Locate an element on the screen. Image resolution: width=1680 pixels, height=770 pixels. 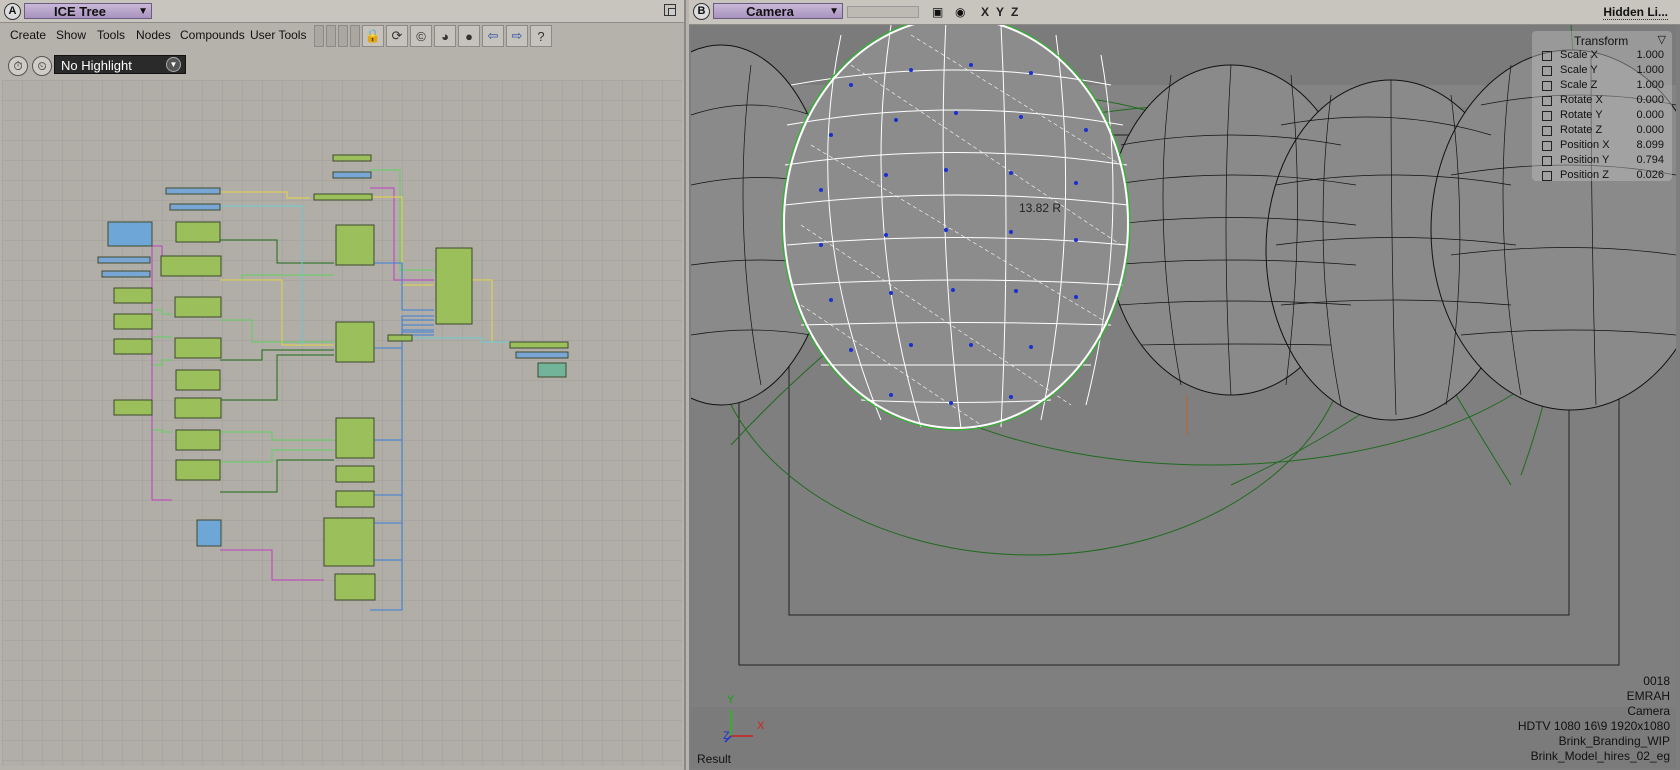
menu-nodes: Nodes is located at coordinates (153, 35).